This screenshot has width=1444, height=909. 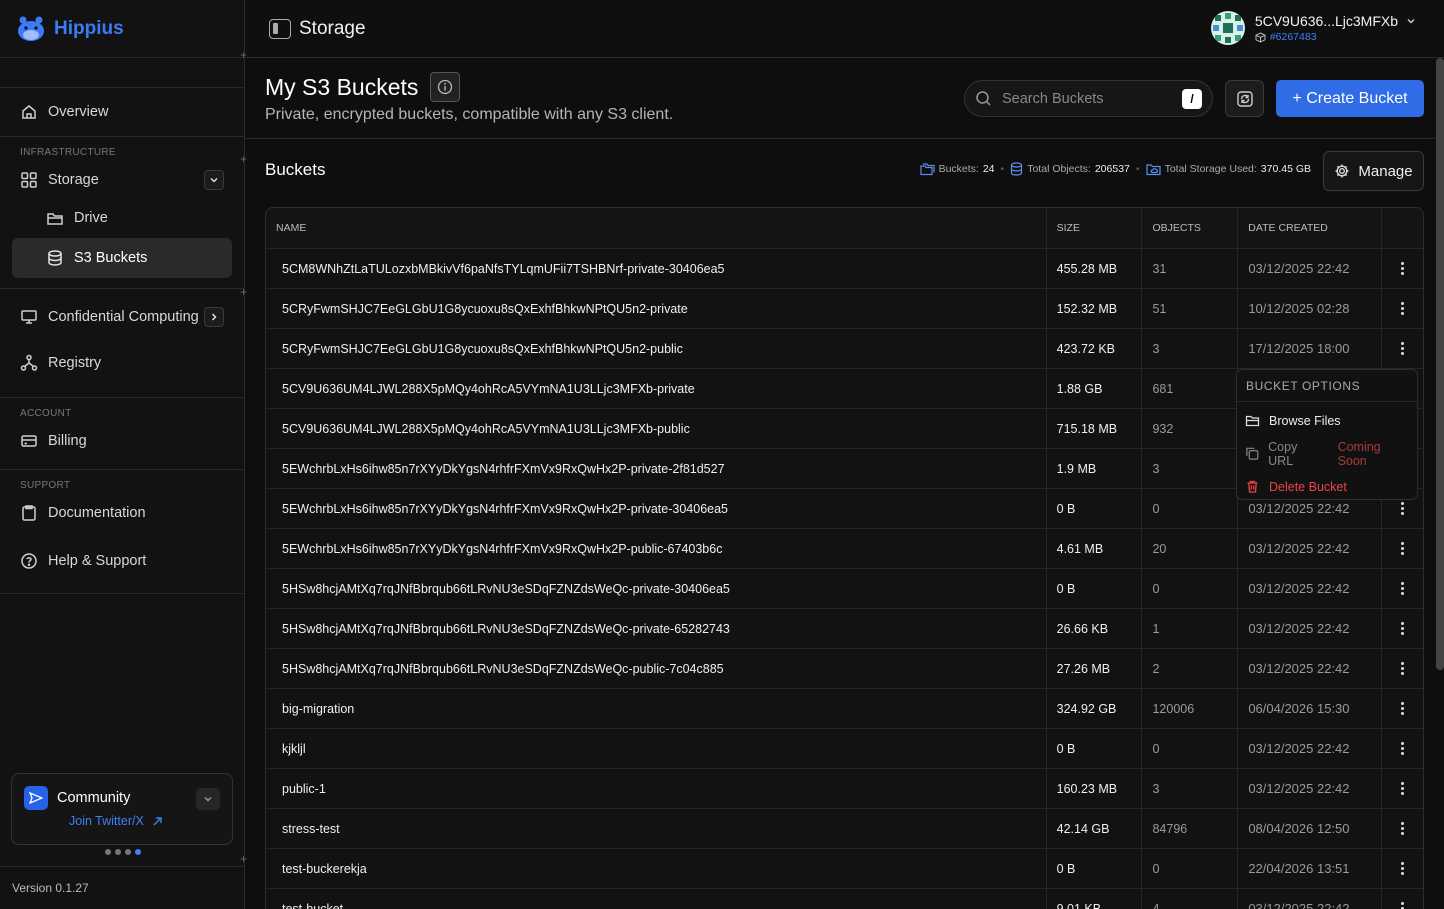 I want to click on twitter-link: Join Twitter/X, so click(x=144, y=821).